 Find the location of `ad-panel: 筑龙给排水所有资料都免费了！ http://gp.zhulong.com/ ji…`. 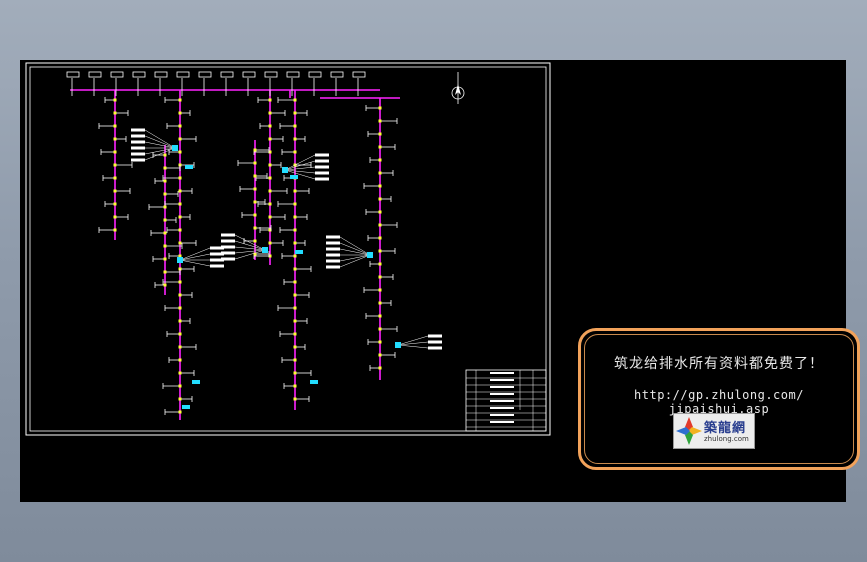

ad-panel: 筑龙给排水所有资料都免费了！ http://gp.zhulong.com/ ji… is located at coordinates (719, 399).